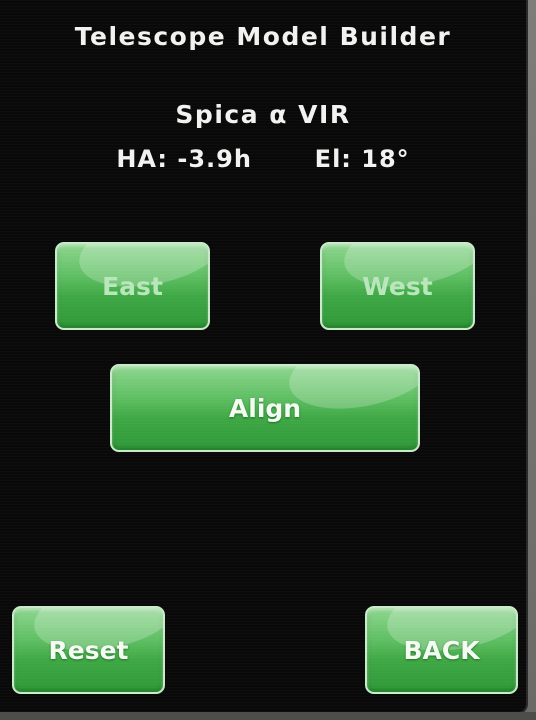  I want to click on back-button: BACK, so click(441, 650).